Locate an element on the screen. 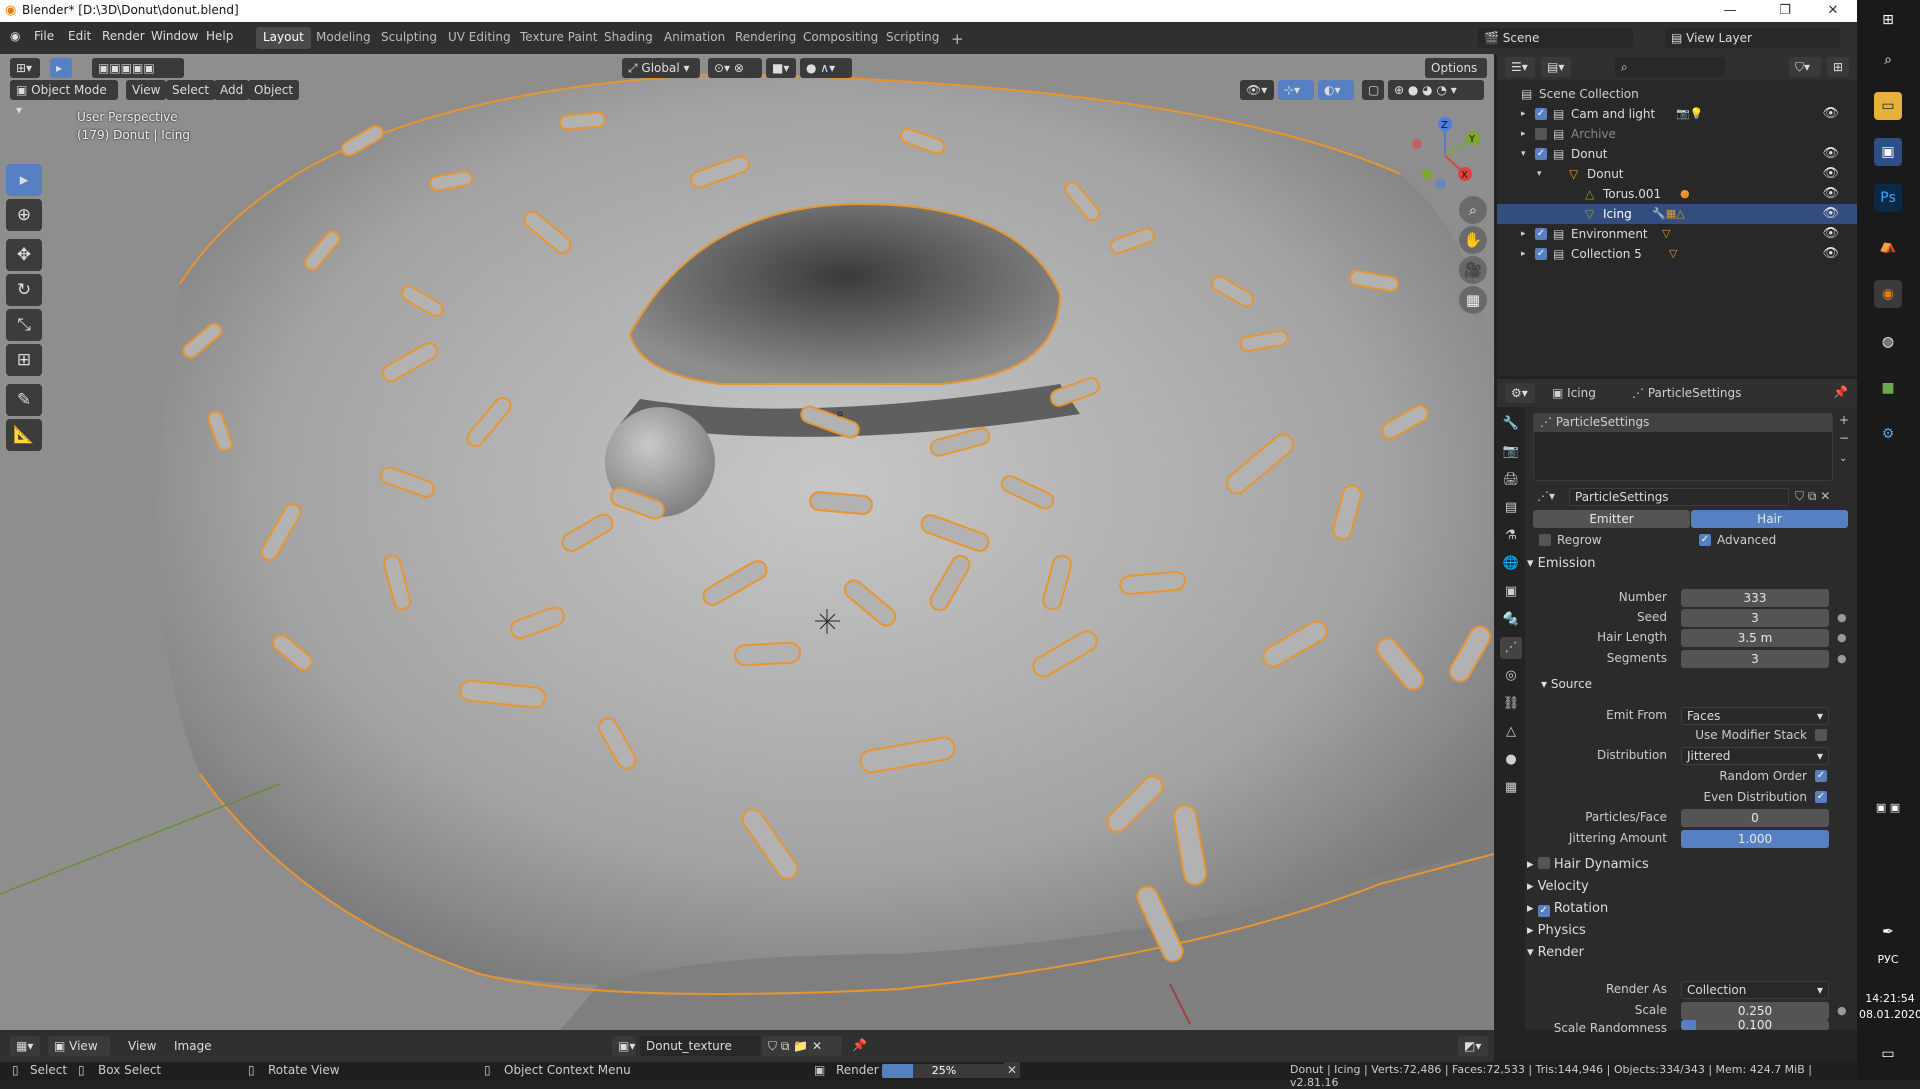 This screenshot has width=1920, height=1089. notification-icon: ▭ is located at coordinates (1888, 1054).